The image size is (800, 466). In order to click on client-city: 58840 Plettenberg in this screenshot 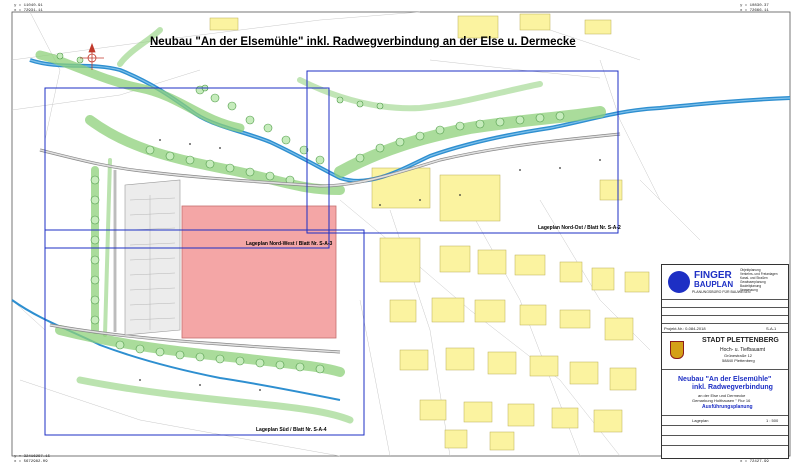, I will do `click(738, 360)`.